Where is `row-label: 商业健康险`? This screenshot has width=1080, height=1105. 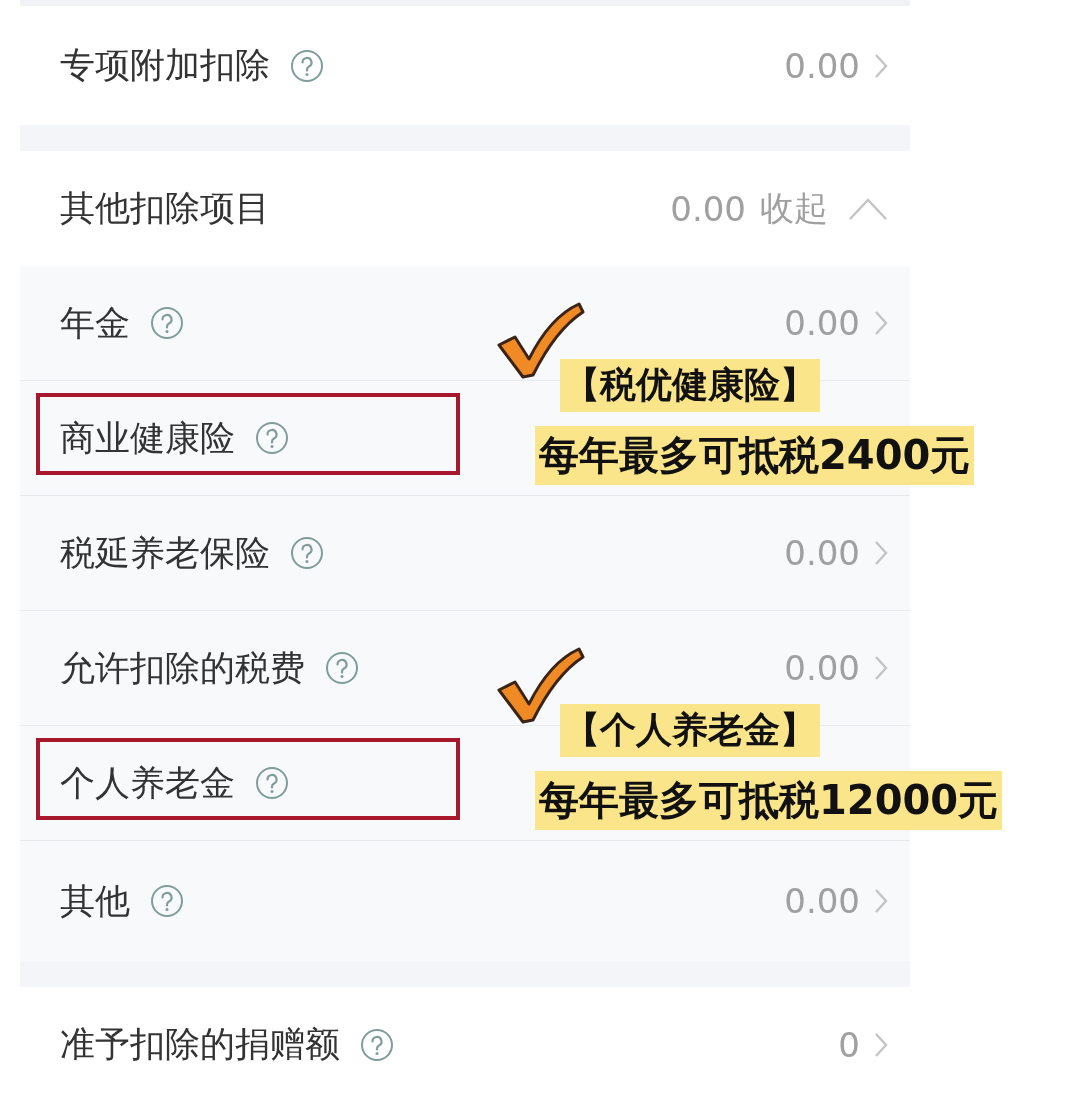
row-label: 商业健康险 is located at coordinates (147, 438).